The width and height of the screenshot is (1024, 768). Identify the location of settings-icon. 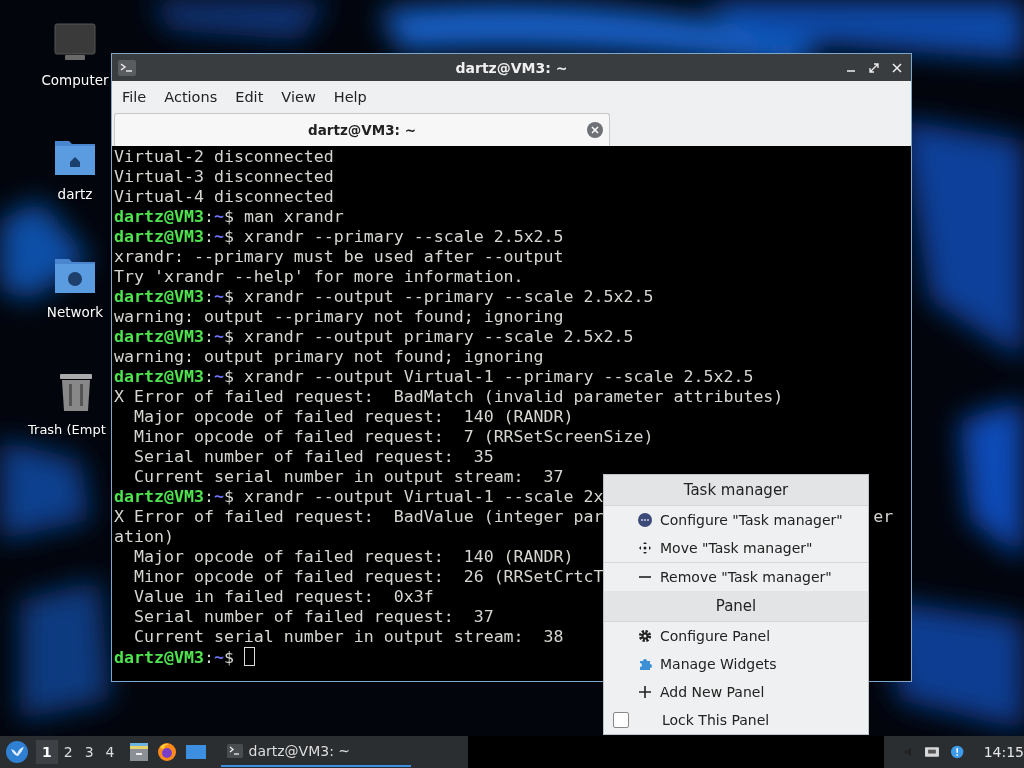
(645, 636).